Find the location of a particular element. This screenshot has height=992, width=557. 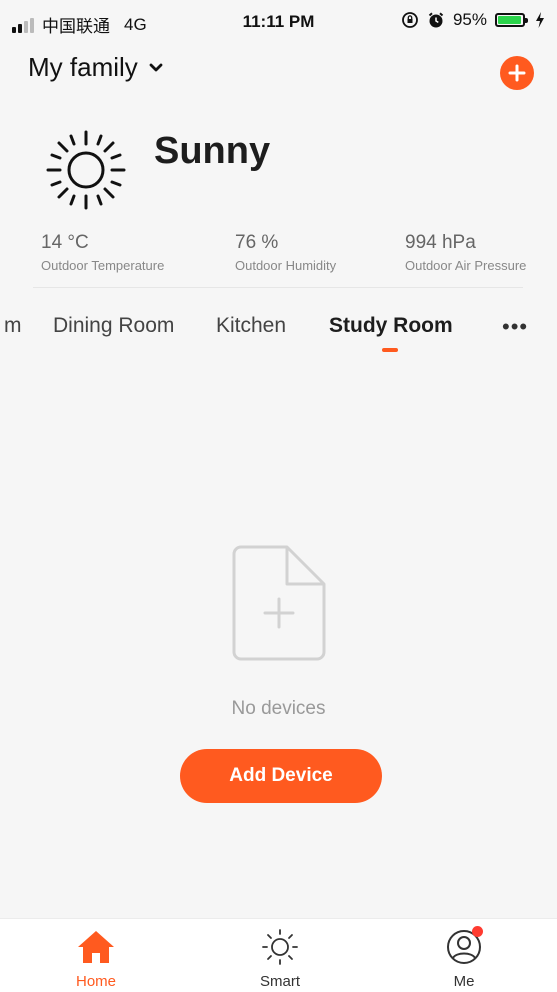

chevron-down-icon is located at coordinates (156, 67).